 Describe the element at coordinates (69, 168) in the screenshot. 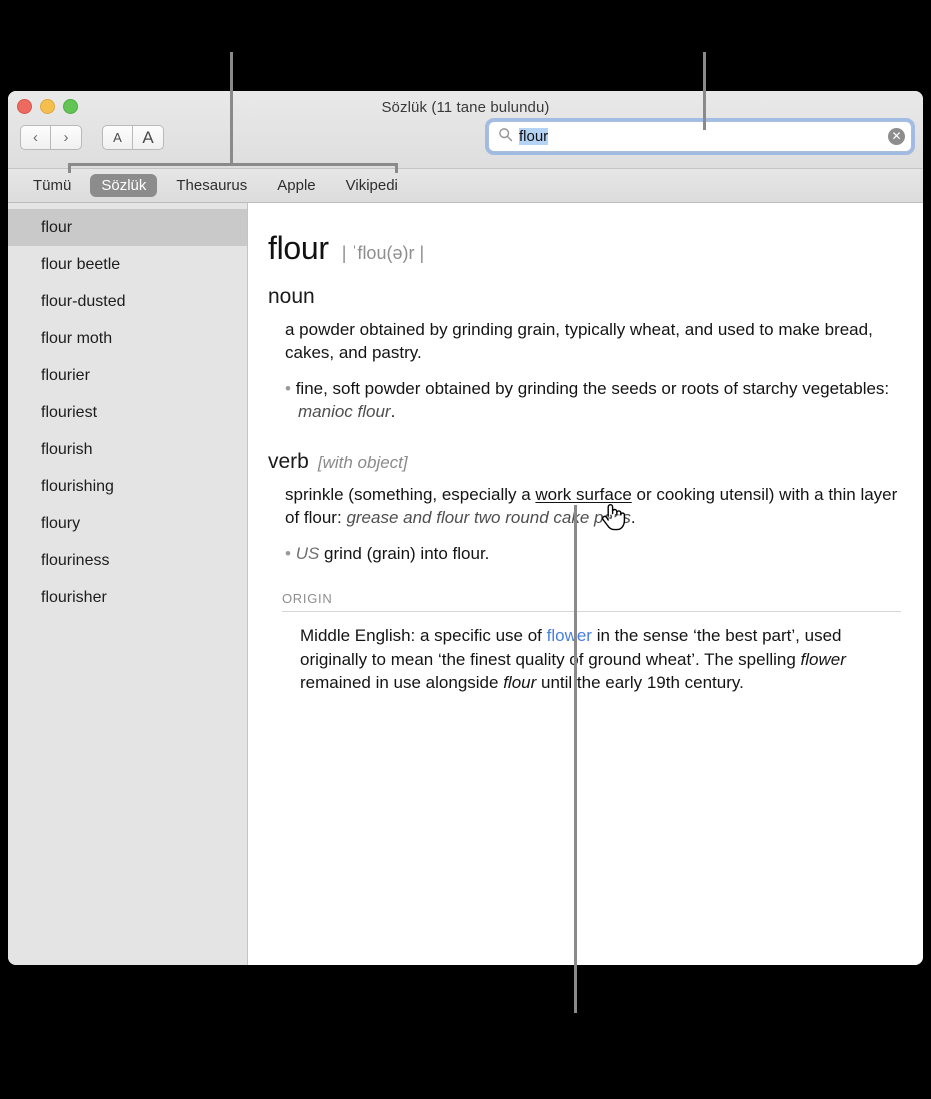

I see `callout-bracket-tip-left` at that location.